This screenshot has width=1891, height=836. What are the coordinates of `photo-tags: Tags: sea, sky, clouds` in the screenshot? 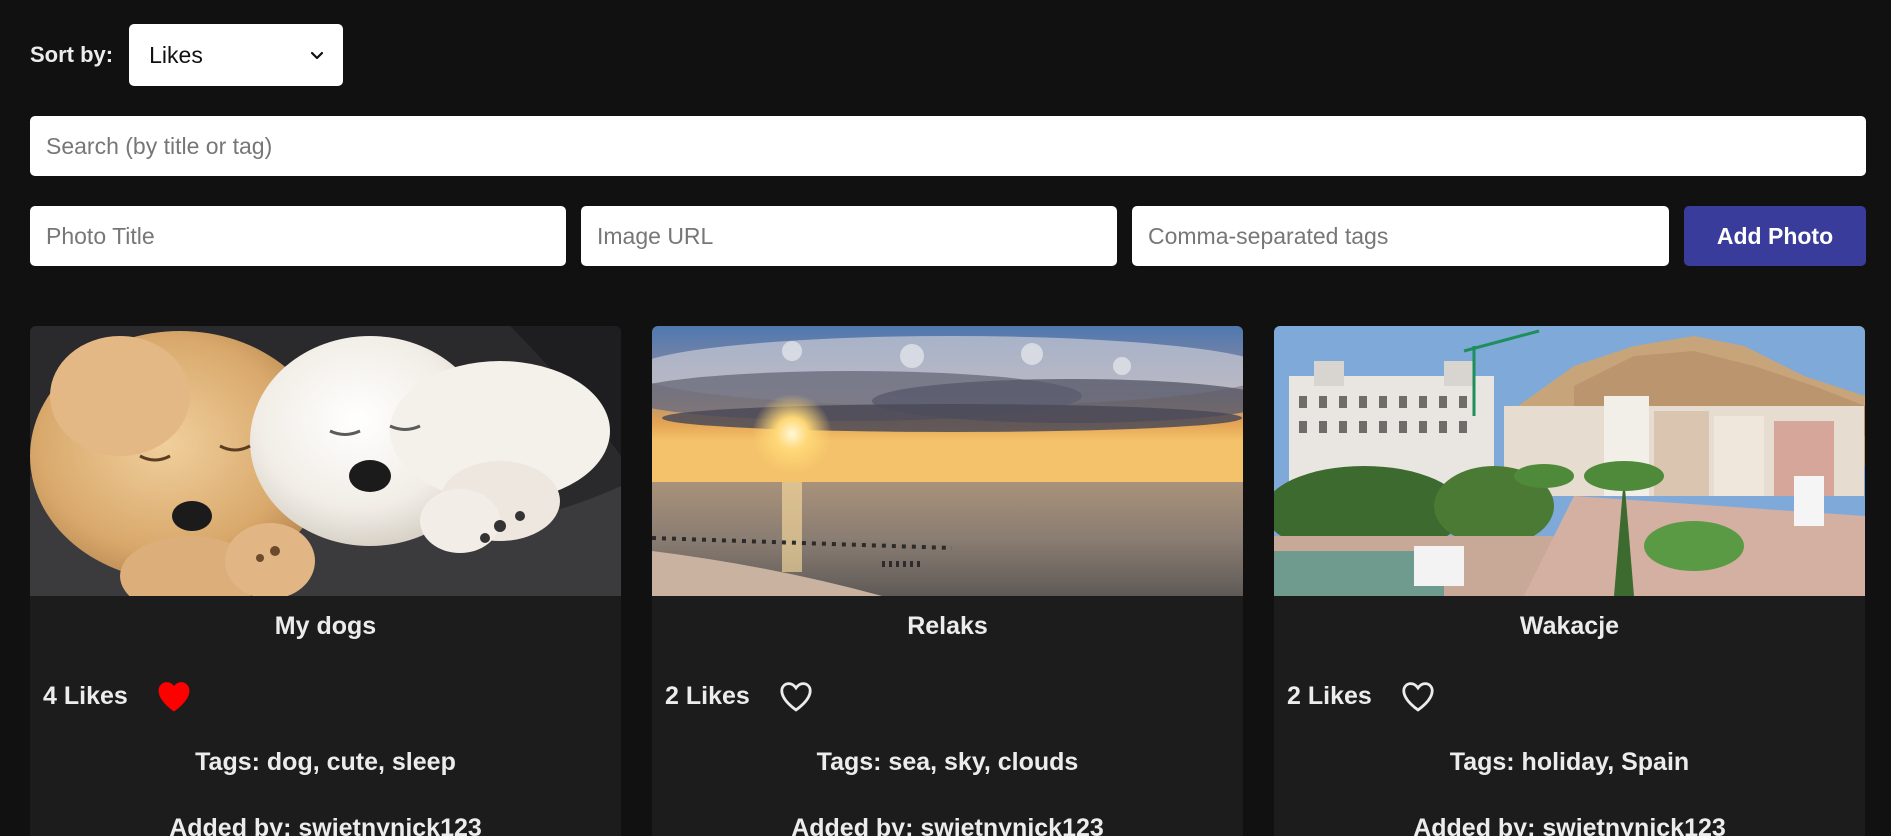 It's located at (947, 762).